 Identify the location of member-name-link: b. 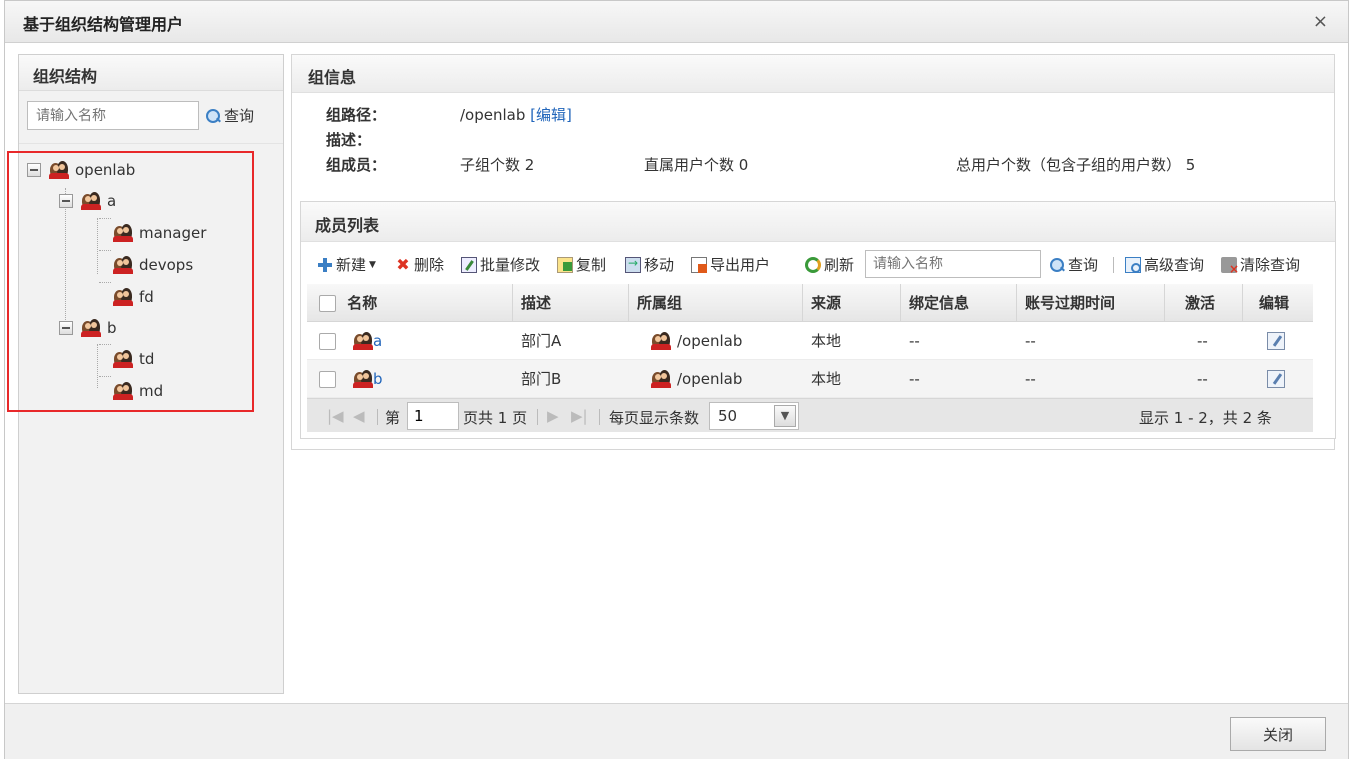
(378, 379).